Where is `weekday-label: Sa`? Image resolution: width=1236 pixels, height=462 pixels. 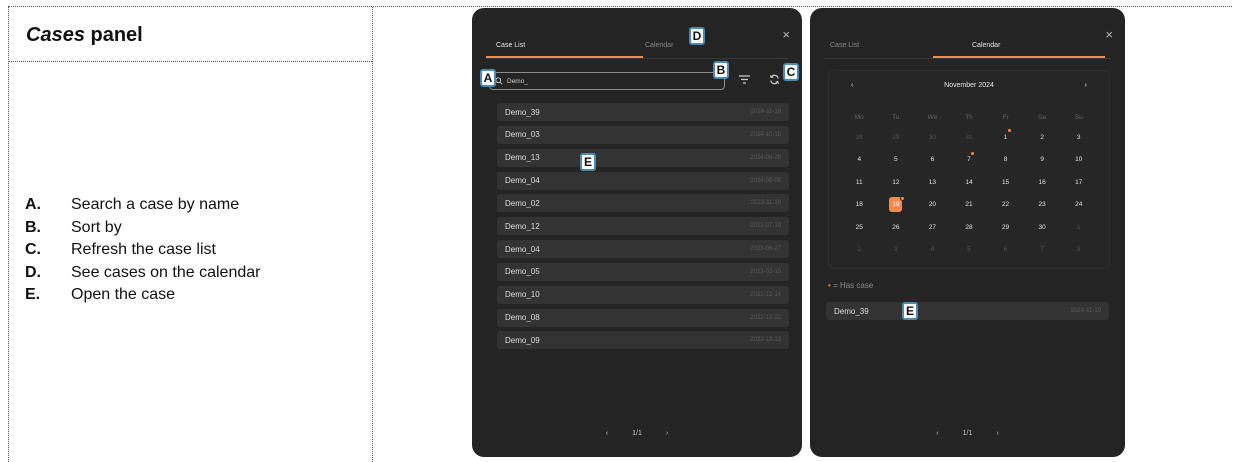
weekday-label: Sa is located at coordinates (1042, 117).